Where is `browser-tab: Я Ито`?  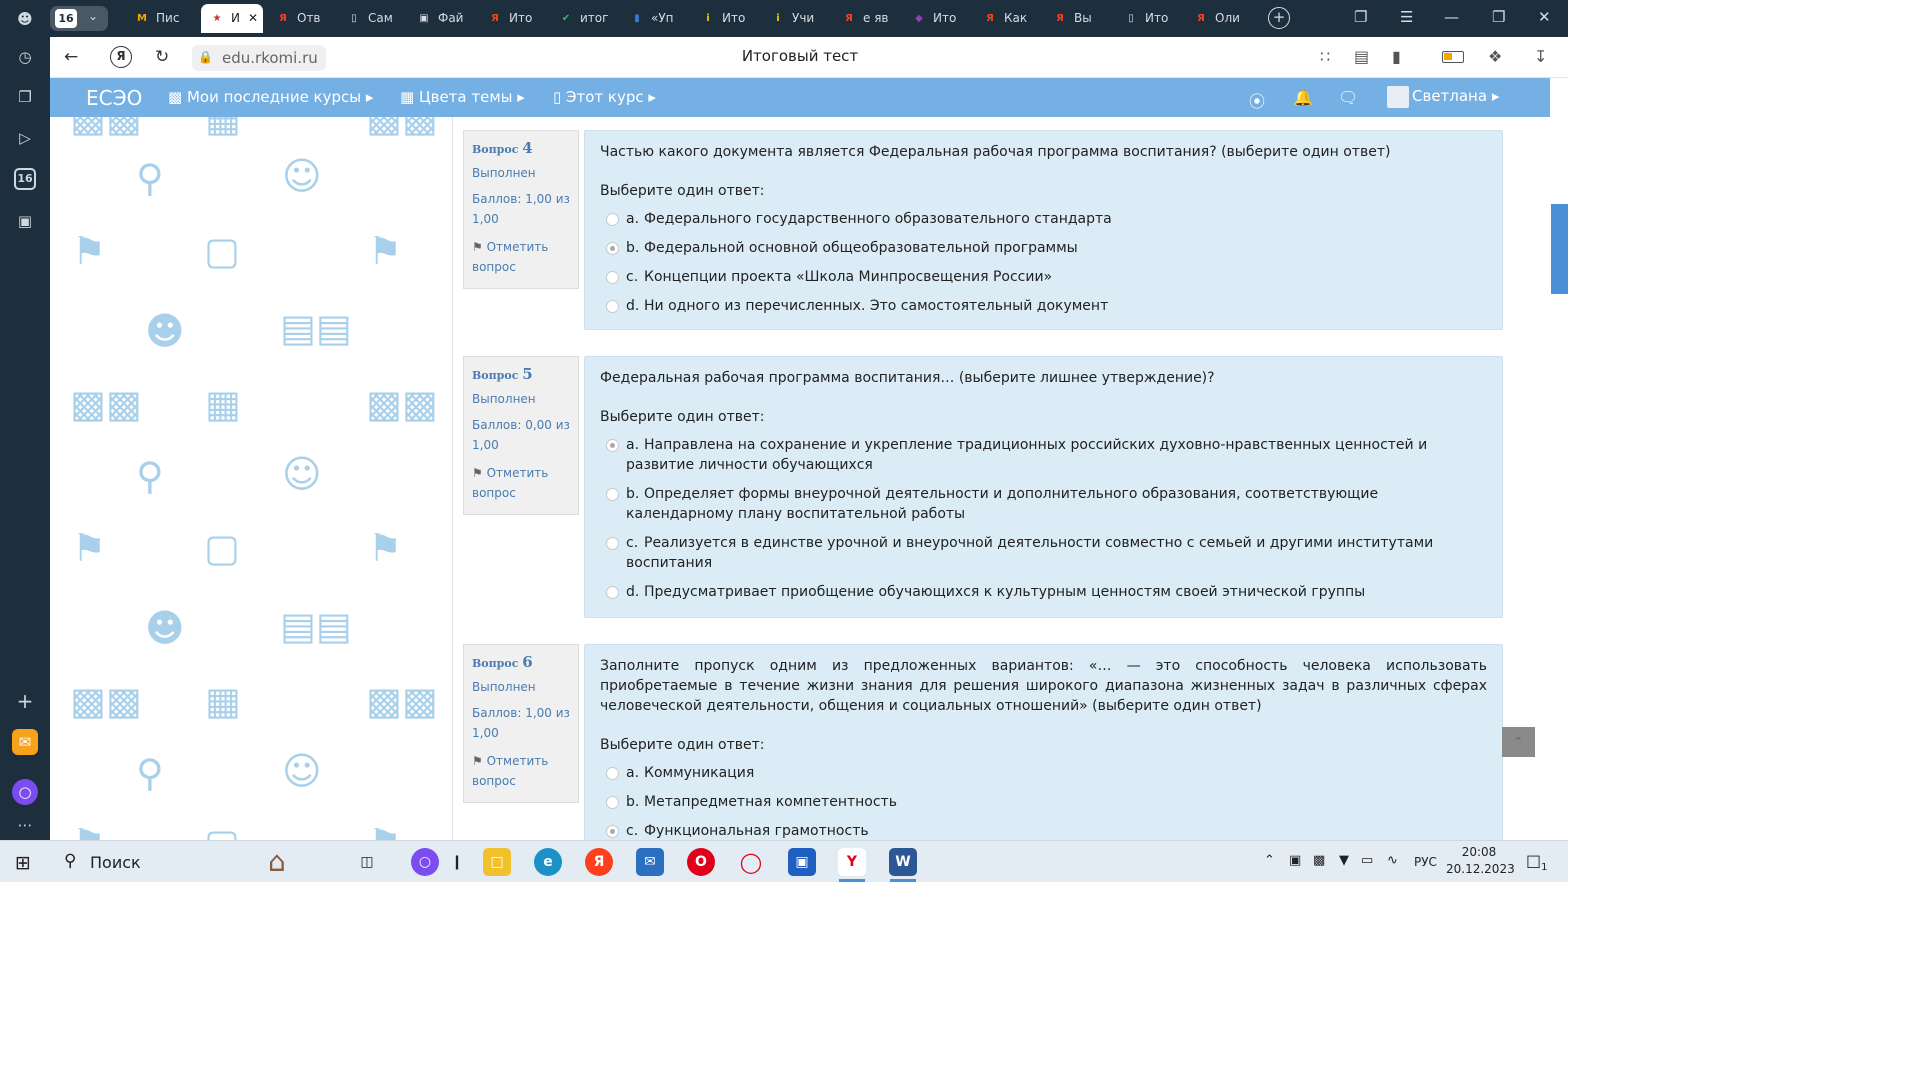
browser-tab: Я Ито is located at coordinates (517, 18).